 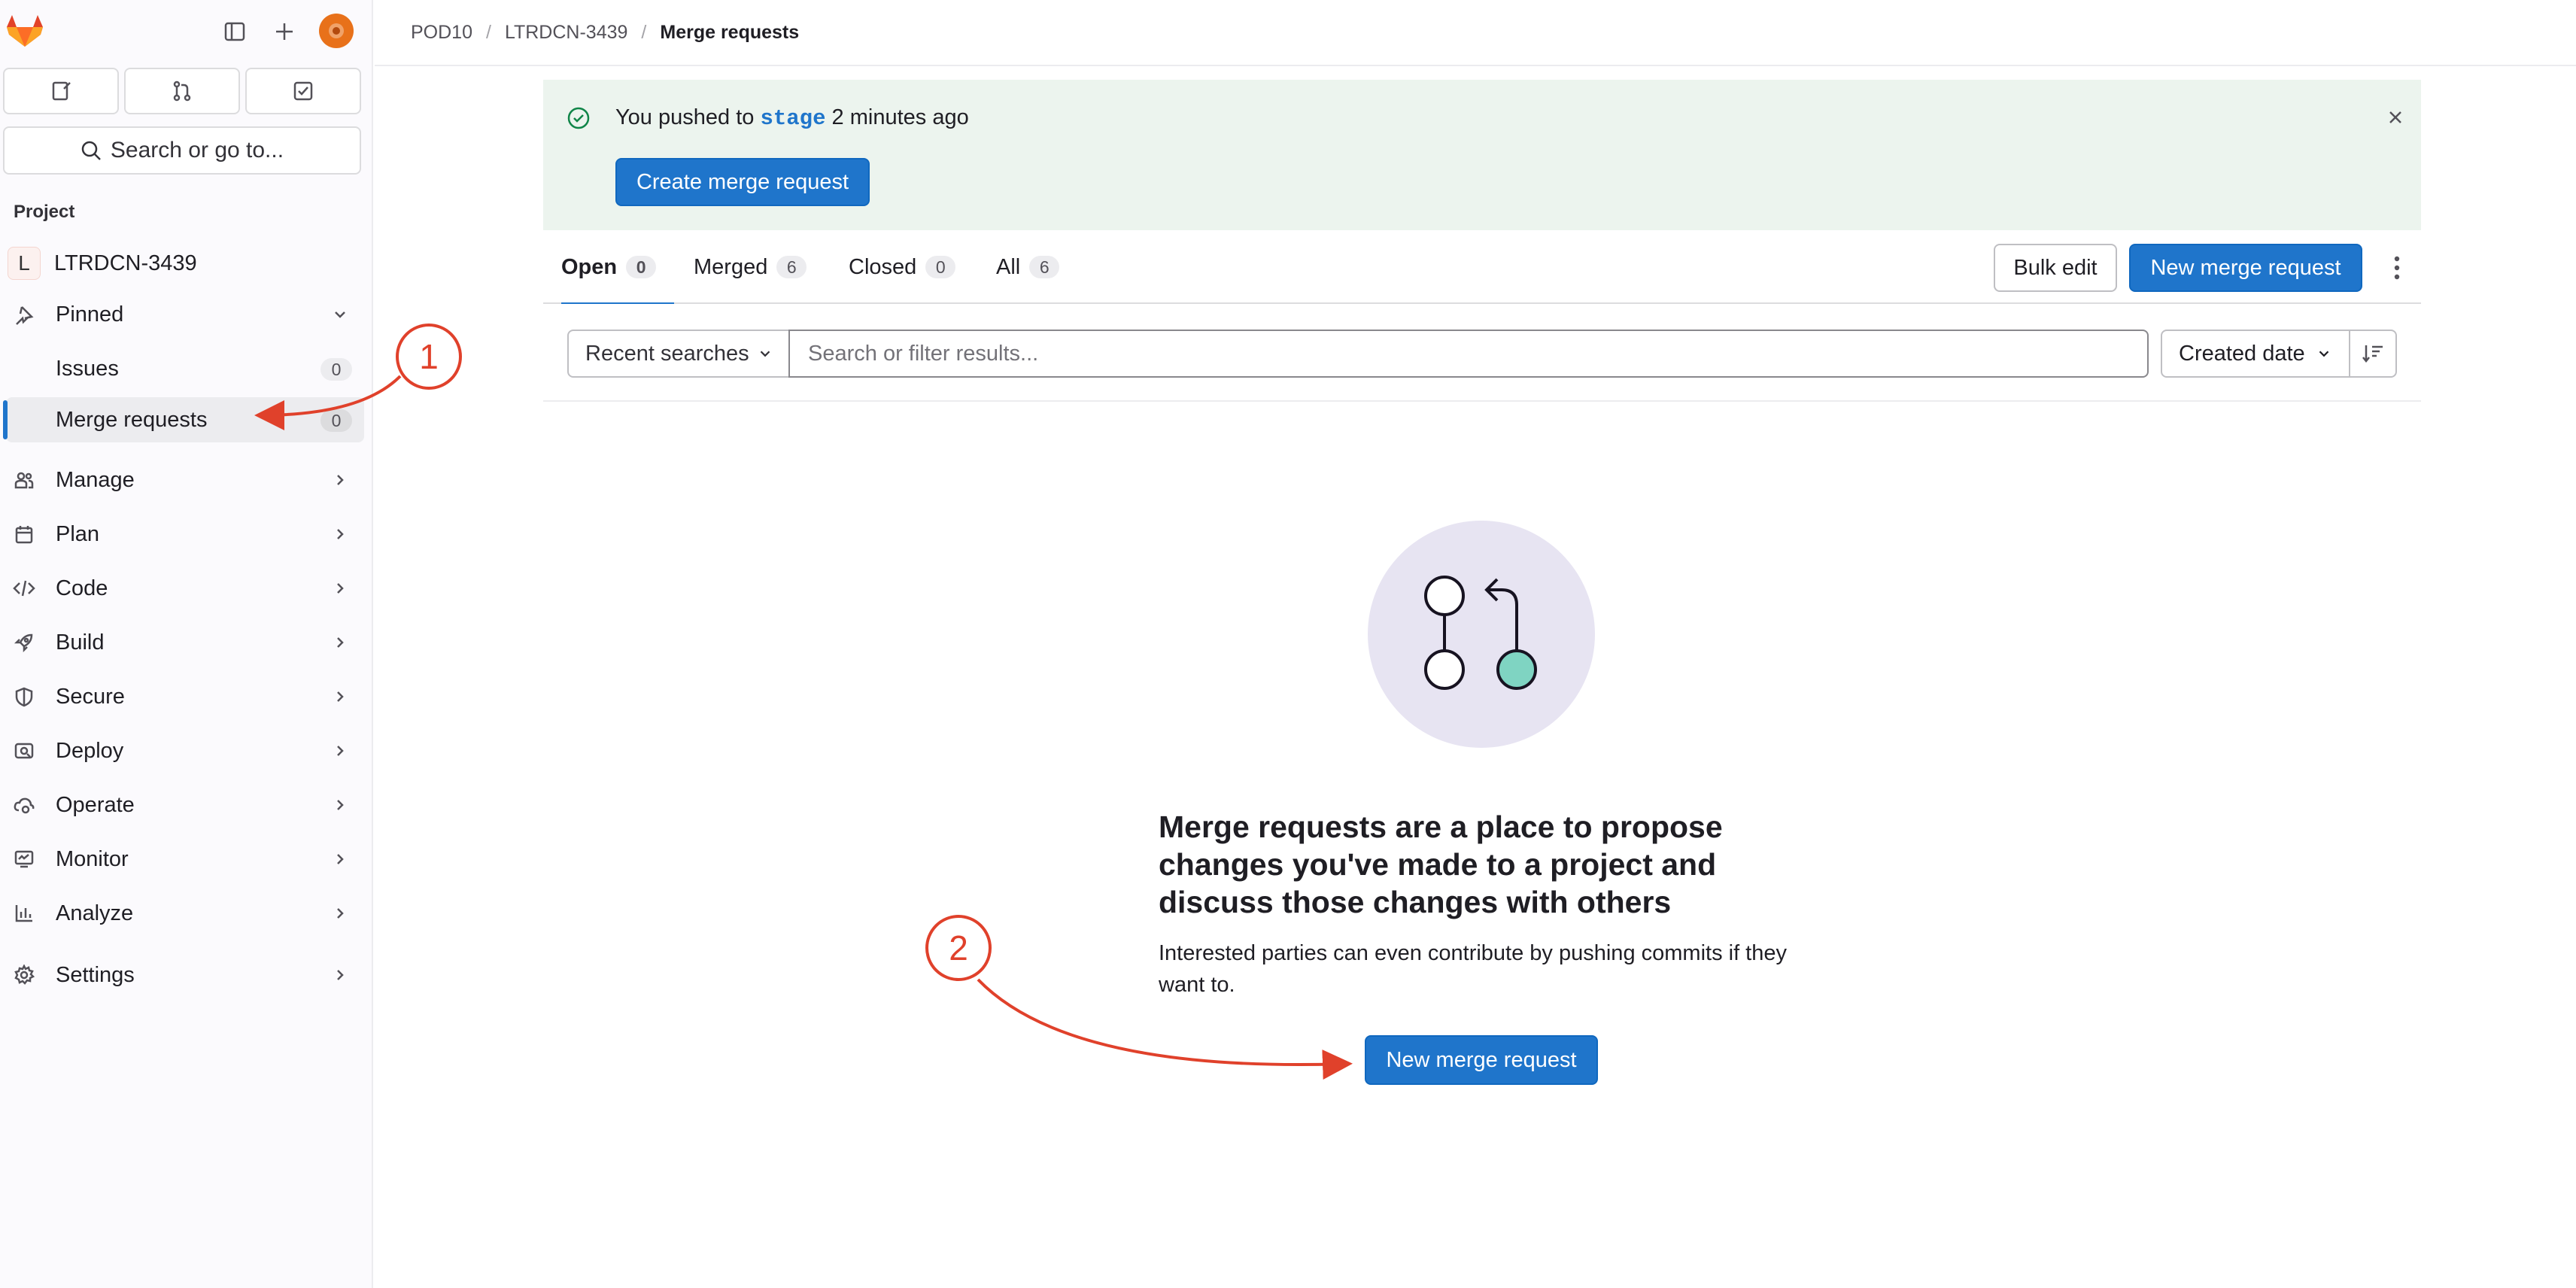 What do you see at coordinates (80, 643) in the screenshot?
I see `sidebar-item-label: Build` at bounding box center [80, 643].